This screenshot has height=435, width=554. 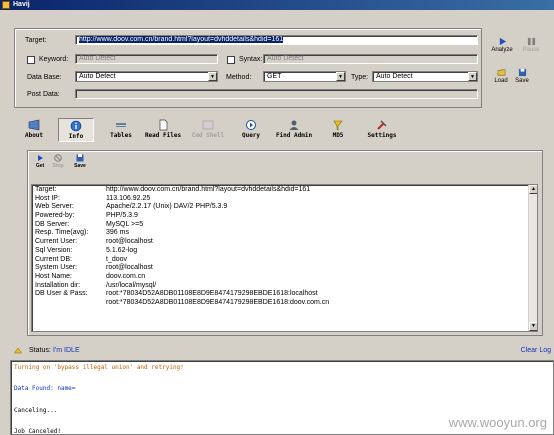 What do you see at coordinates (37, 431) in the screenshot?
I see `log-line: Job Canceled!` at bounding box center [37, 431].